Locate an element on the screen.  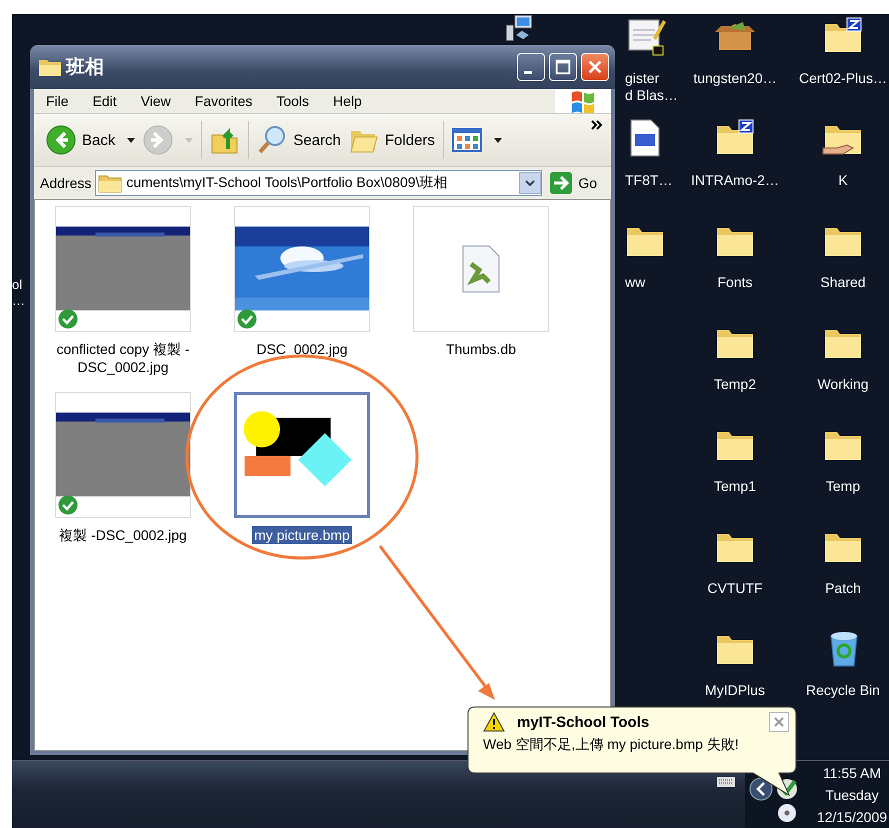
menu-item: Help is located at coordinates (347, 101).